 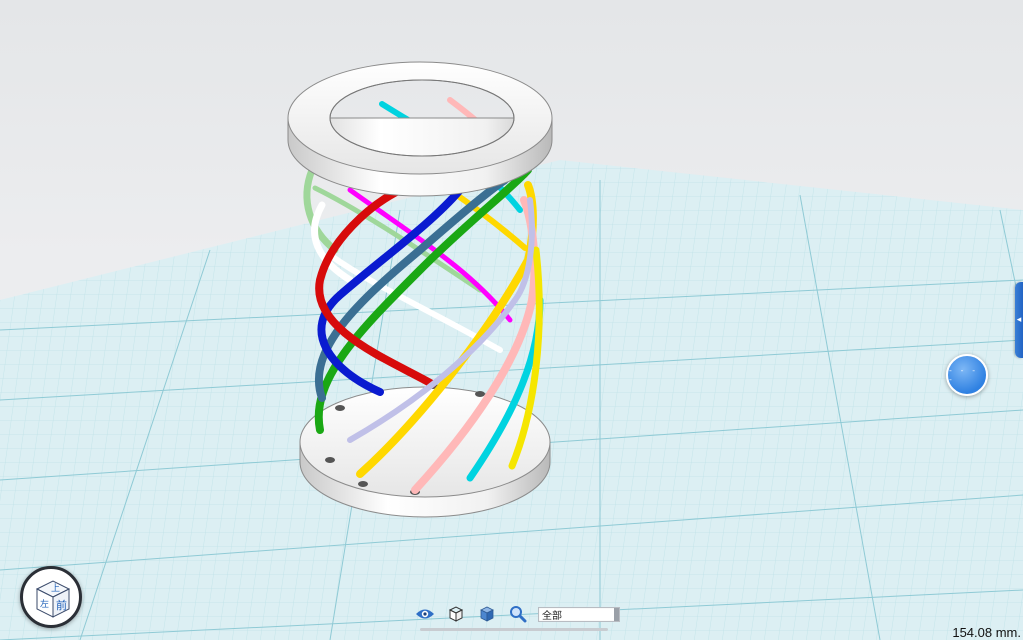 I want to click on floating-action-button: - - - -, so click(x=967, y=375).